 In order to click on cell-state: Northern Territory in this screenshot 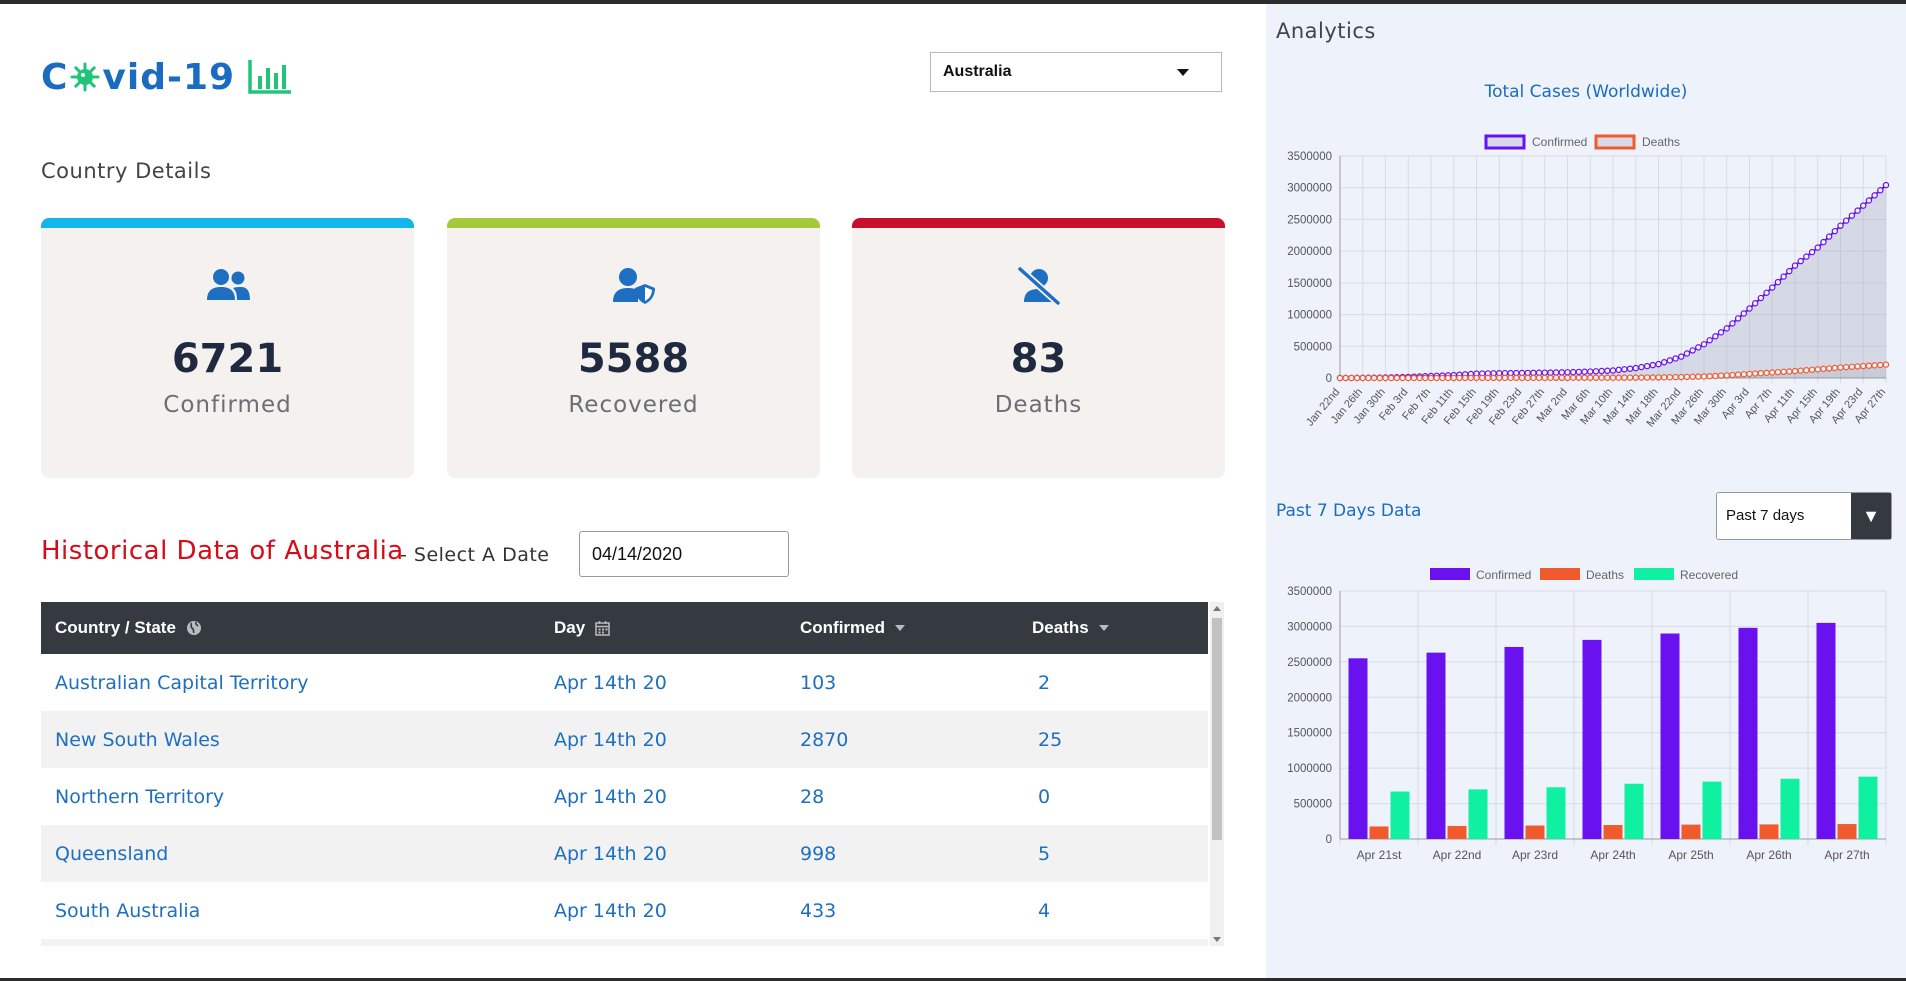, I will do `click(139, 796)`.